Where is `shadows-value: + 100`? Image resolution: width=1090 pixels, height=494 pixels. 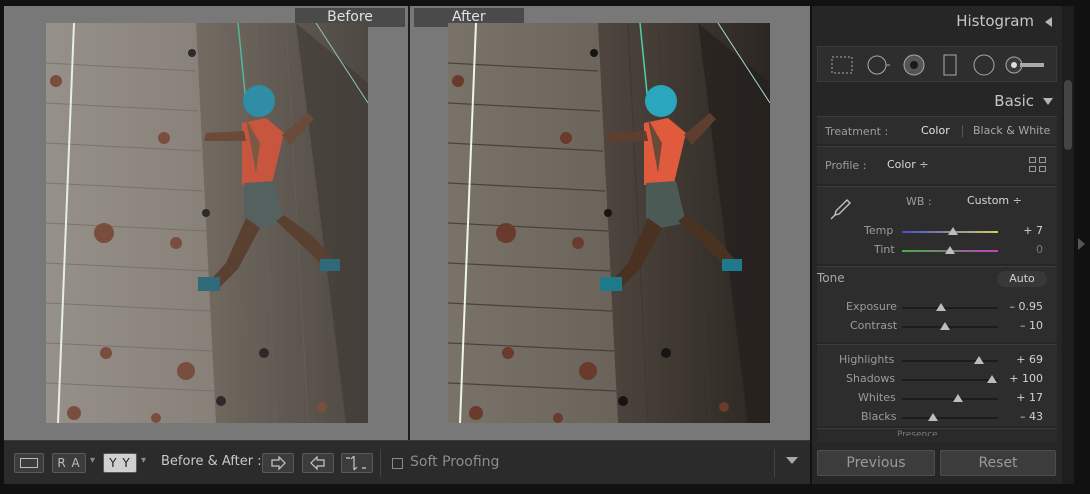 shadows-value: + 100 is located at coordinates (1023, 378).